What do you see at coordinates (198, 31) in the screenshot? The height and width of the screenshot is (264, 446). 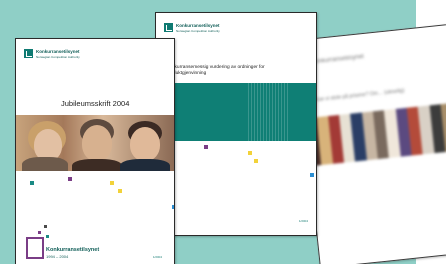 I see `doc2-brand-sub: Norwegian Competition Authority` at bounding box center [198, 31].